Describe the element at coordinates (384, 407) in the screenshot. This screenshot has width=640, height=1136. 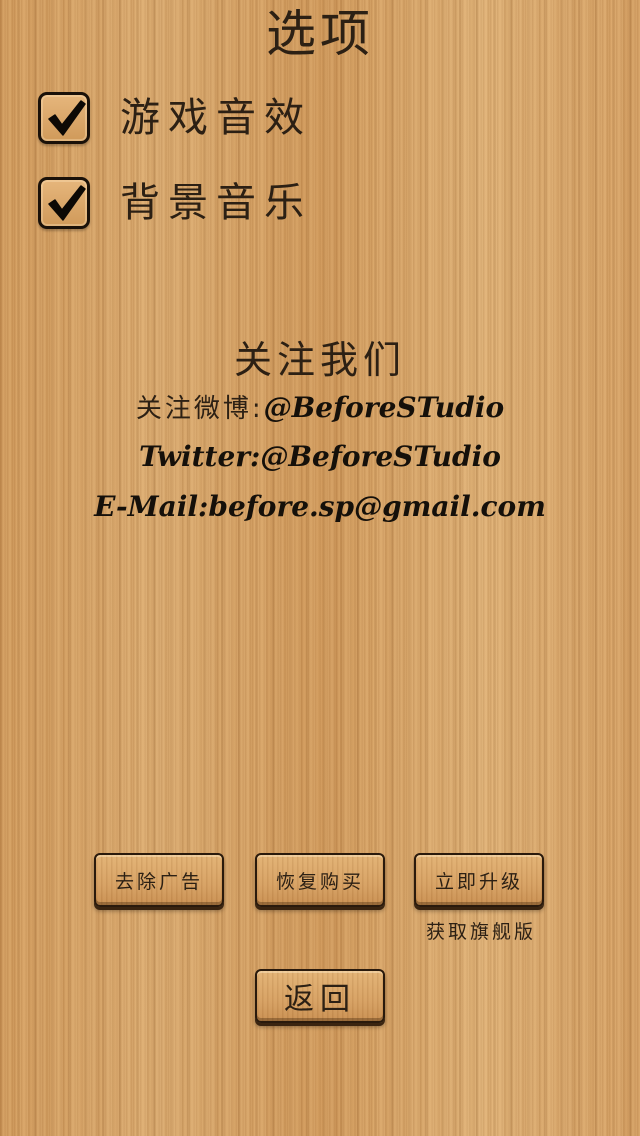
I see `weibo-handle: @BeforeSTudio` at that location.